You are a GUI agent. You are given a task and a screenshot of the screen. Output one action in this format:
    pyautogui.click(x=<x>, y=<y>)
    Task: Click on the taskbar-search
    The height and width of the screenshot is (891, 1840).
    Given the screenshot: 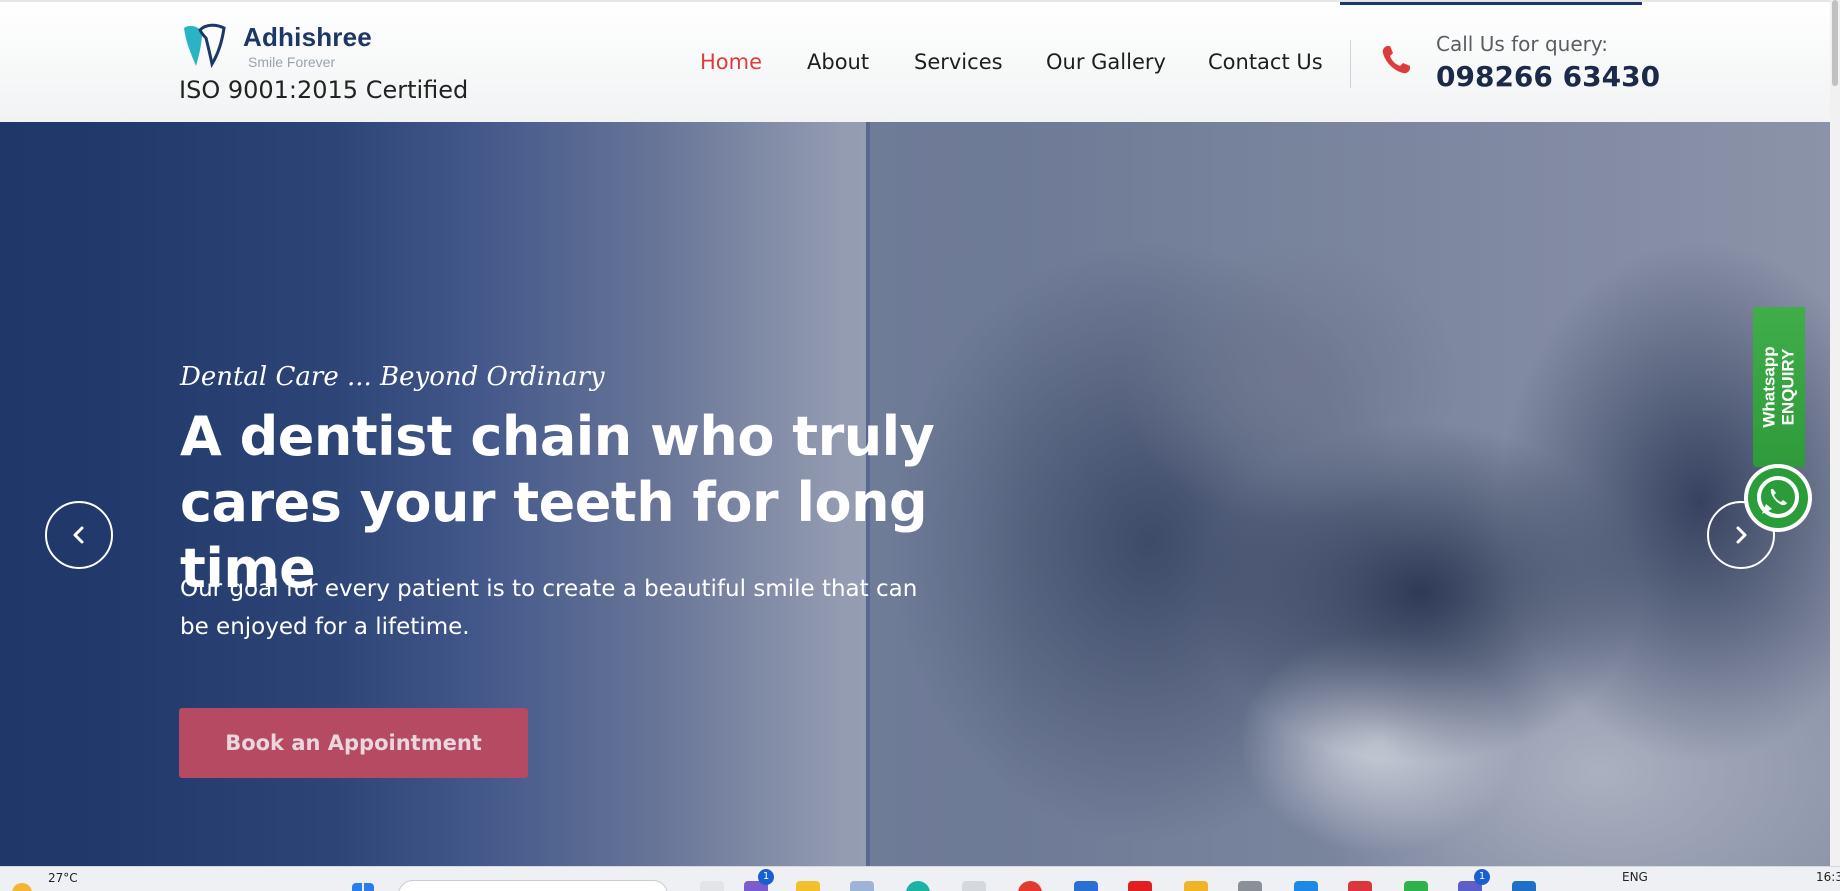 What is the action you would take?
    pyautogui.click(x=533, y=885)
    